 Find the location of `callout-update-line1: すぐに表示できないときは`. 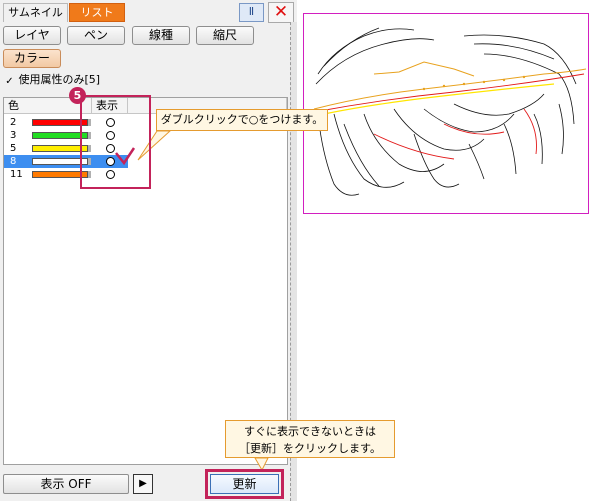

callout-update-line1: すぐに表示できないときは is located at coordinates (310, 431).